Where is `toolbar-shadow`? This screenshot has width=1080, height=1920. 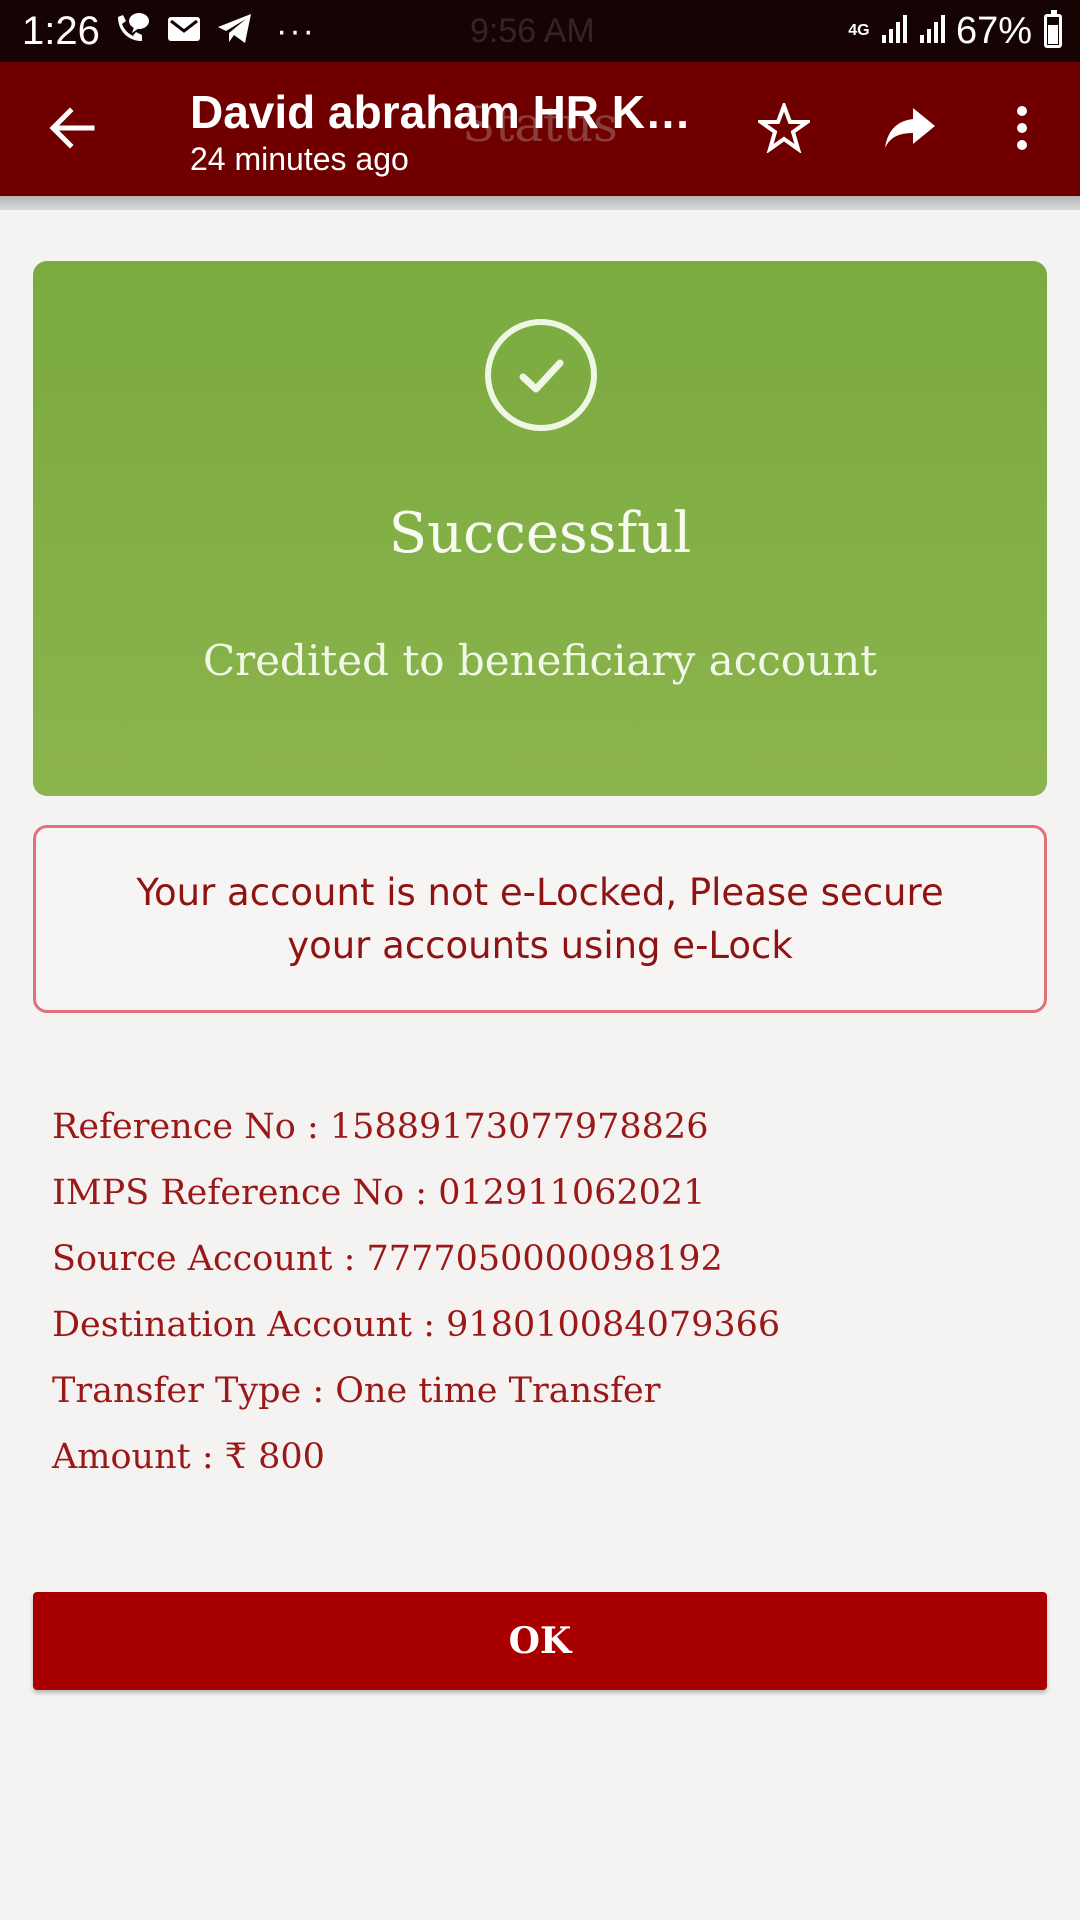
toolbar-shadow is located at coordinates (540, 203).